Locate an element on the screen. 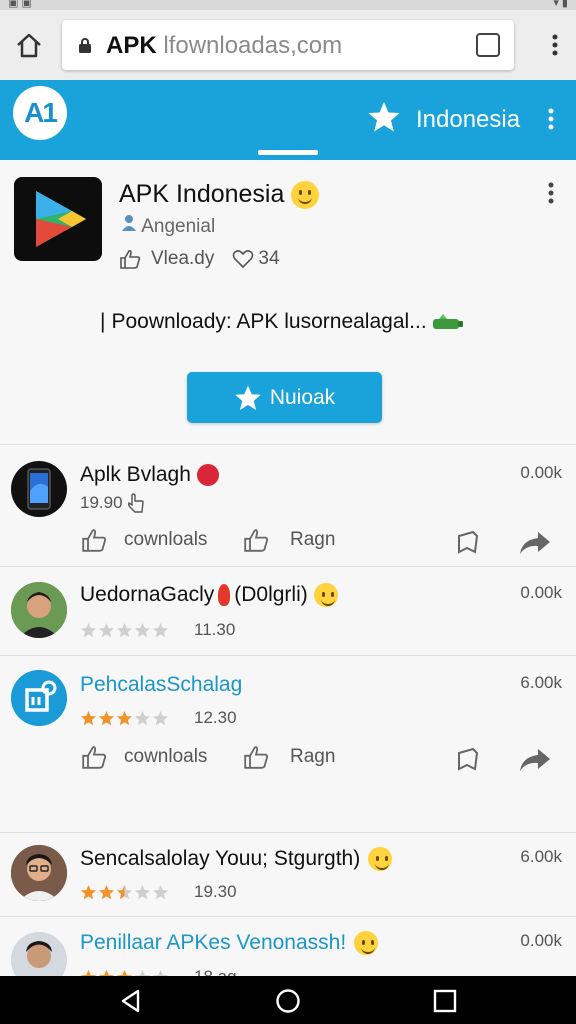 Image resolution: width=576 pixels, height=1024 pixels. list-item-subtitle: 19.90 is located at coordinates (112, 503).